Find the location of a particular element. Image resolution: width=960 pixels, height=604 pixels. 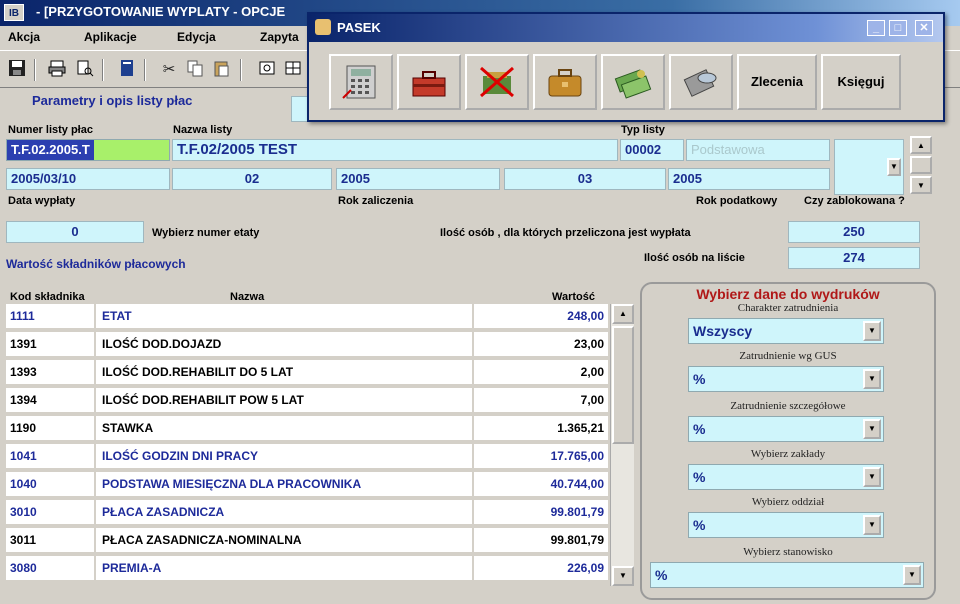

save-icon is located at coordinates (17, 70).